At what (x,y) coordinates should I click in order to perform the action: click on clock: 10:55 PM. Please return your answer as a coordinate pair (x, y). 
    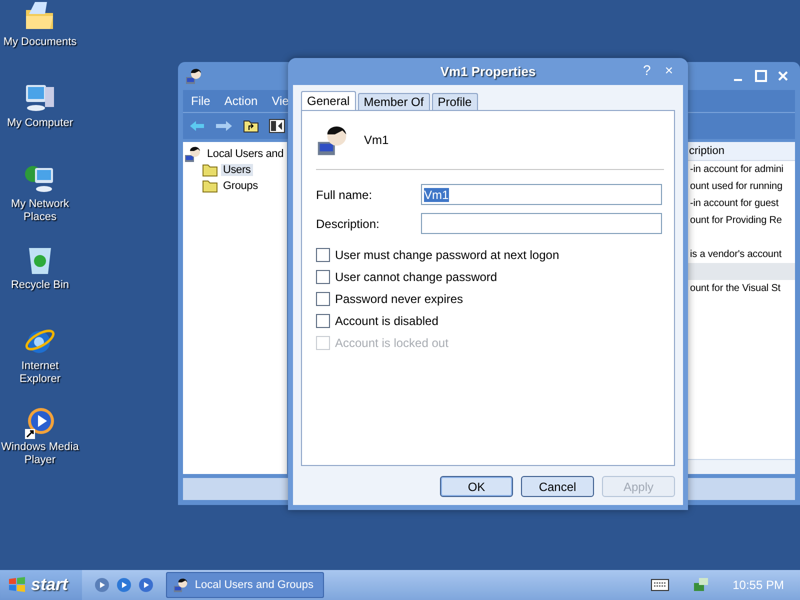
    Looking at the image, I should click on (758, 585).